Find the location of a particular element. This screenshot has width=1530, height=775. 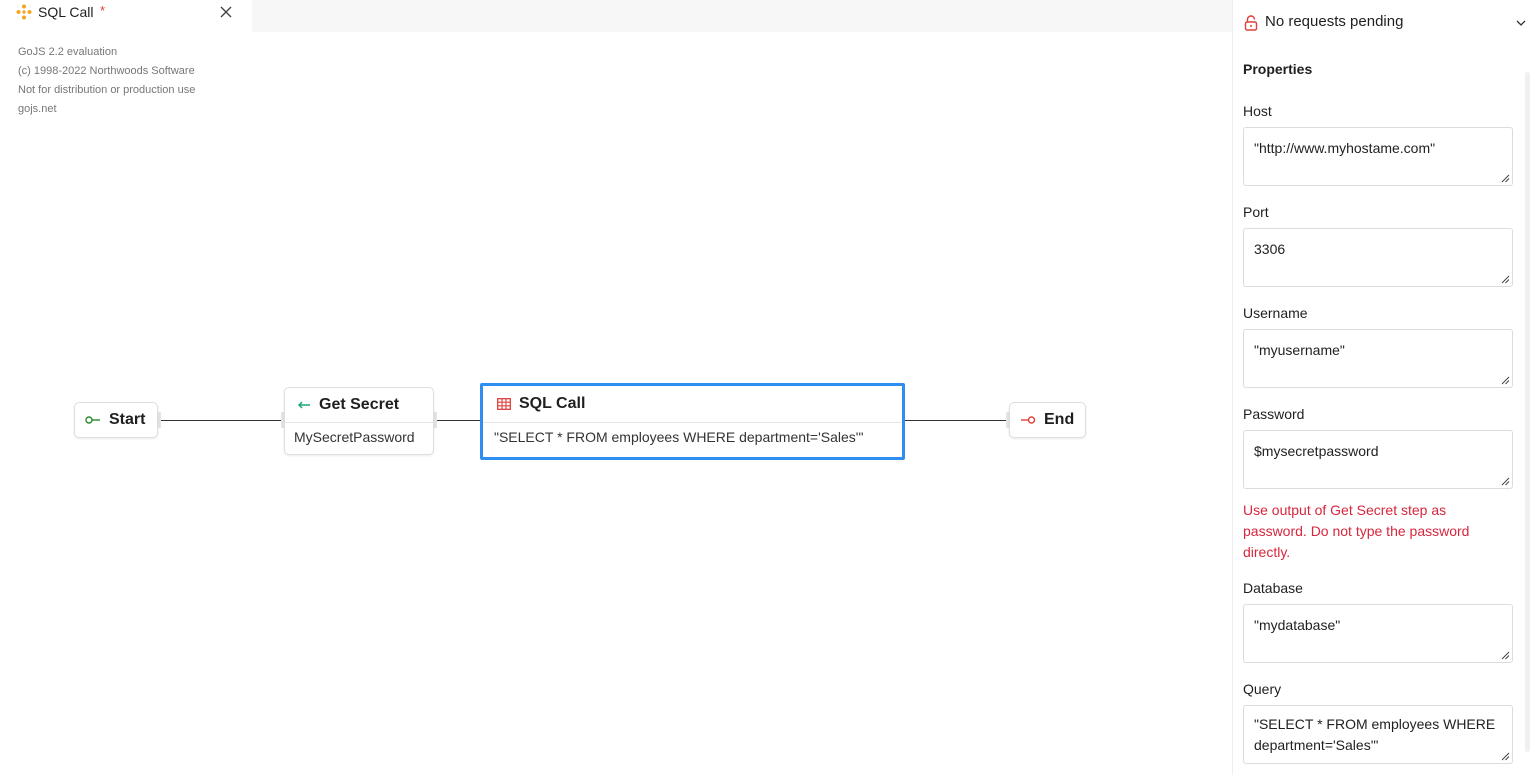

requests-dropdown: No requests pending is located at coordinates (1381, 23).